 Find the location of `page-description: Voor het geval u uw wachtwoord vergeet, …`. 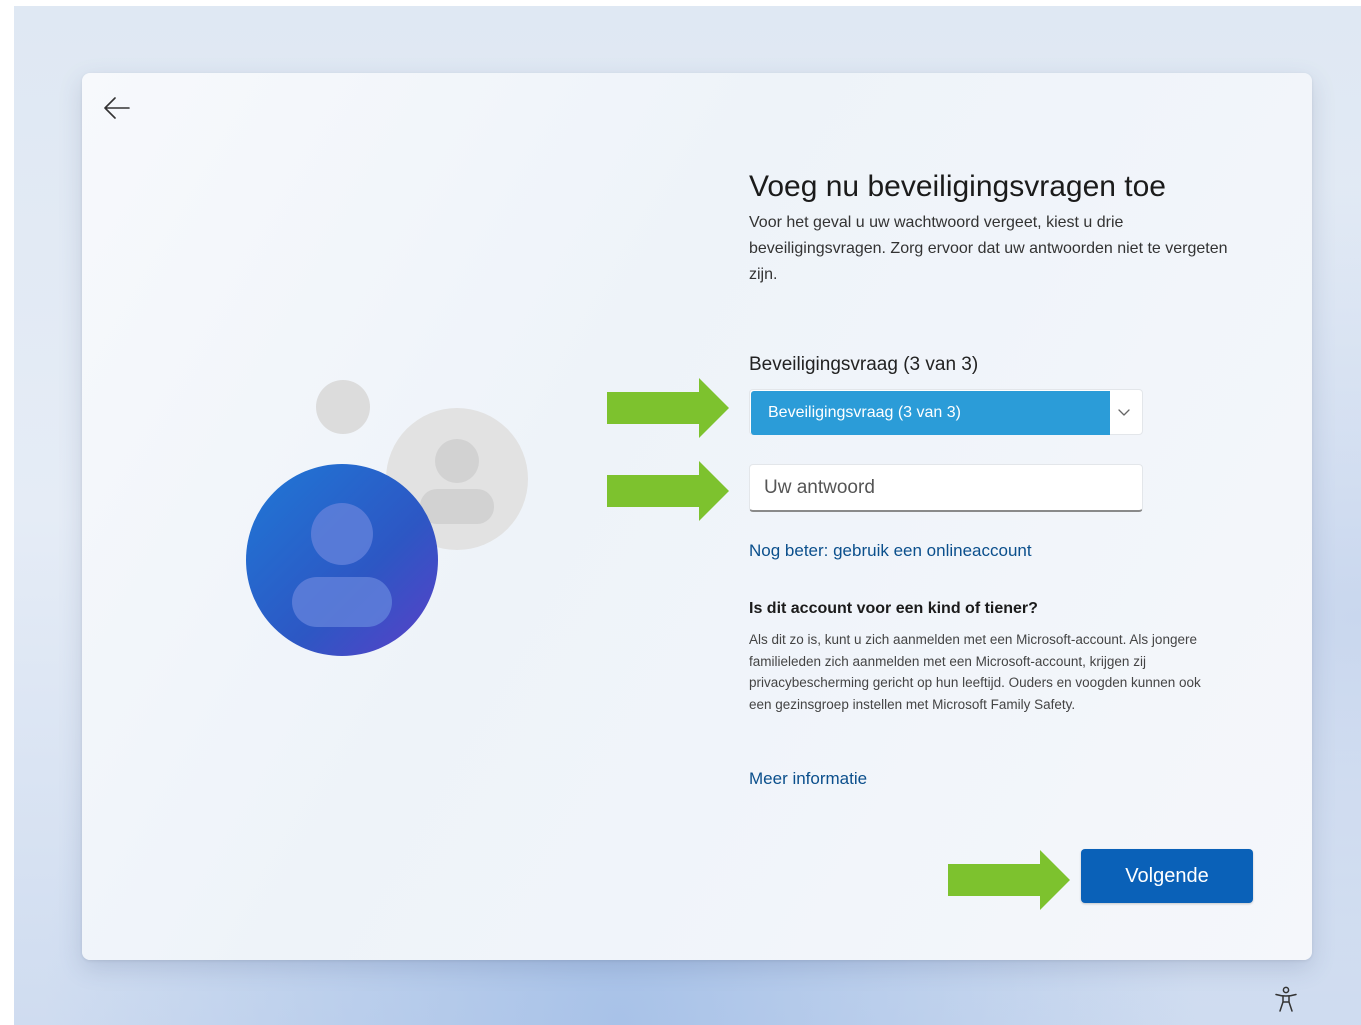

page-description: Voor het geval u uw wachtwoord vergeet, … is located at coordinates (988, 248).